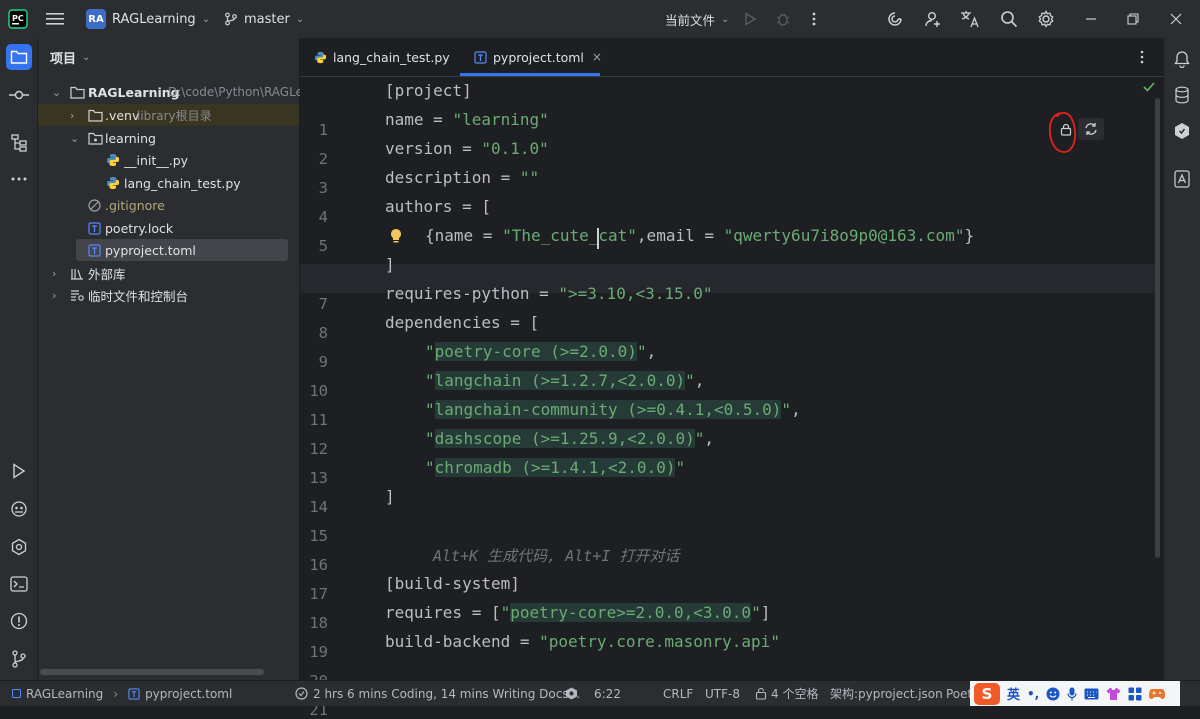 The height and width of the screenshot is (719, 1200). I want to click on interpreter-widget: Poet, so click(959, 693).